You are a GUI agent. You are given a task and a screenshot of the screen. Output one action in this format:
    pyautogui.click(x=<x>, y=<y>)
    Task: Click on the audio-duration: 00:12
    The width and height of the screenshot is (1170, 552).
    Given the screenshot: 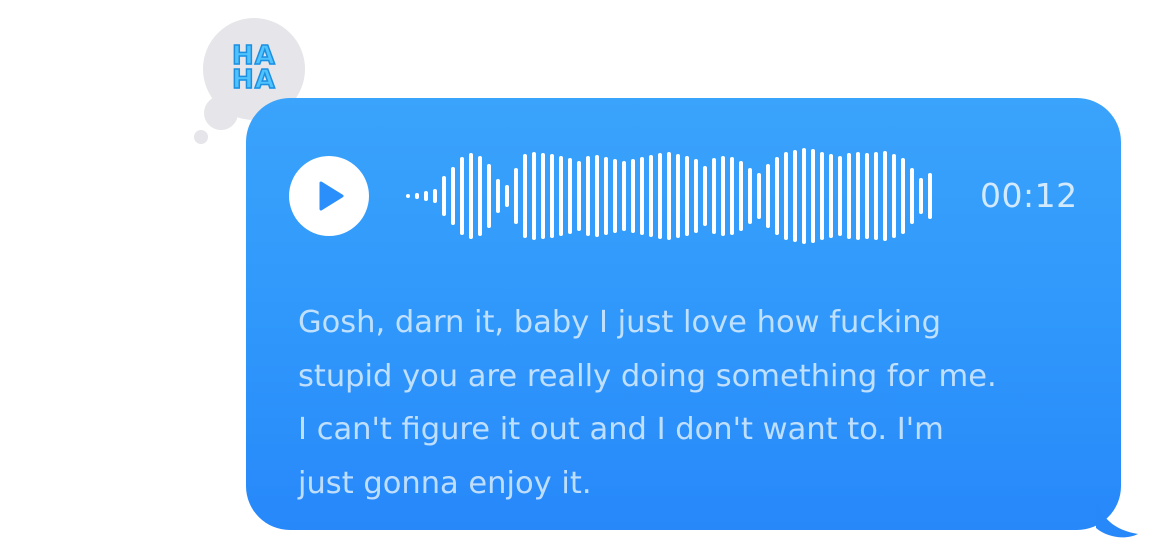 What is the action you would take?
    pyautogui.click(x=1029, y=195)
    